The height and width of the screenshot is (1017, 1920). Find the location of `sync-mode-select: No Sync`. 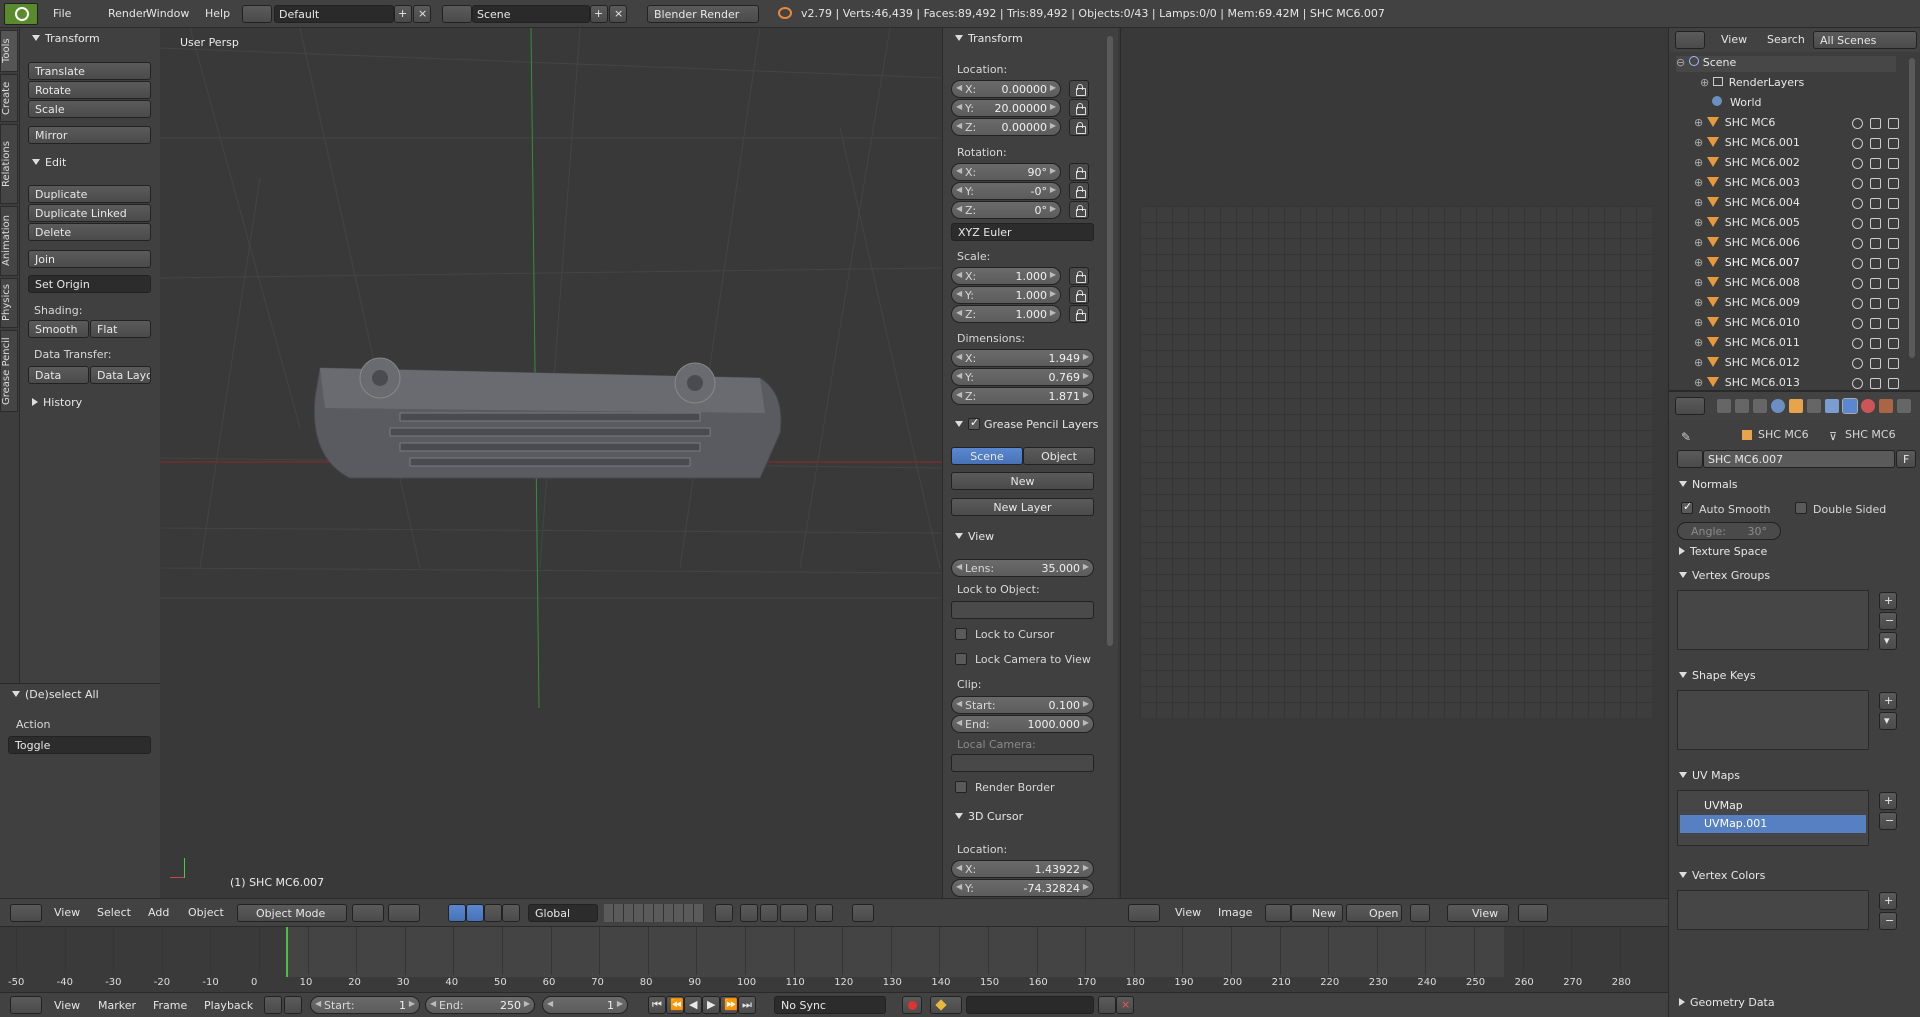

sync-mode-select: No Sync is located at coordinates (830, 1005).